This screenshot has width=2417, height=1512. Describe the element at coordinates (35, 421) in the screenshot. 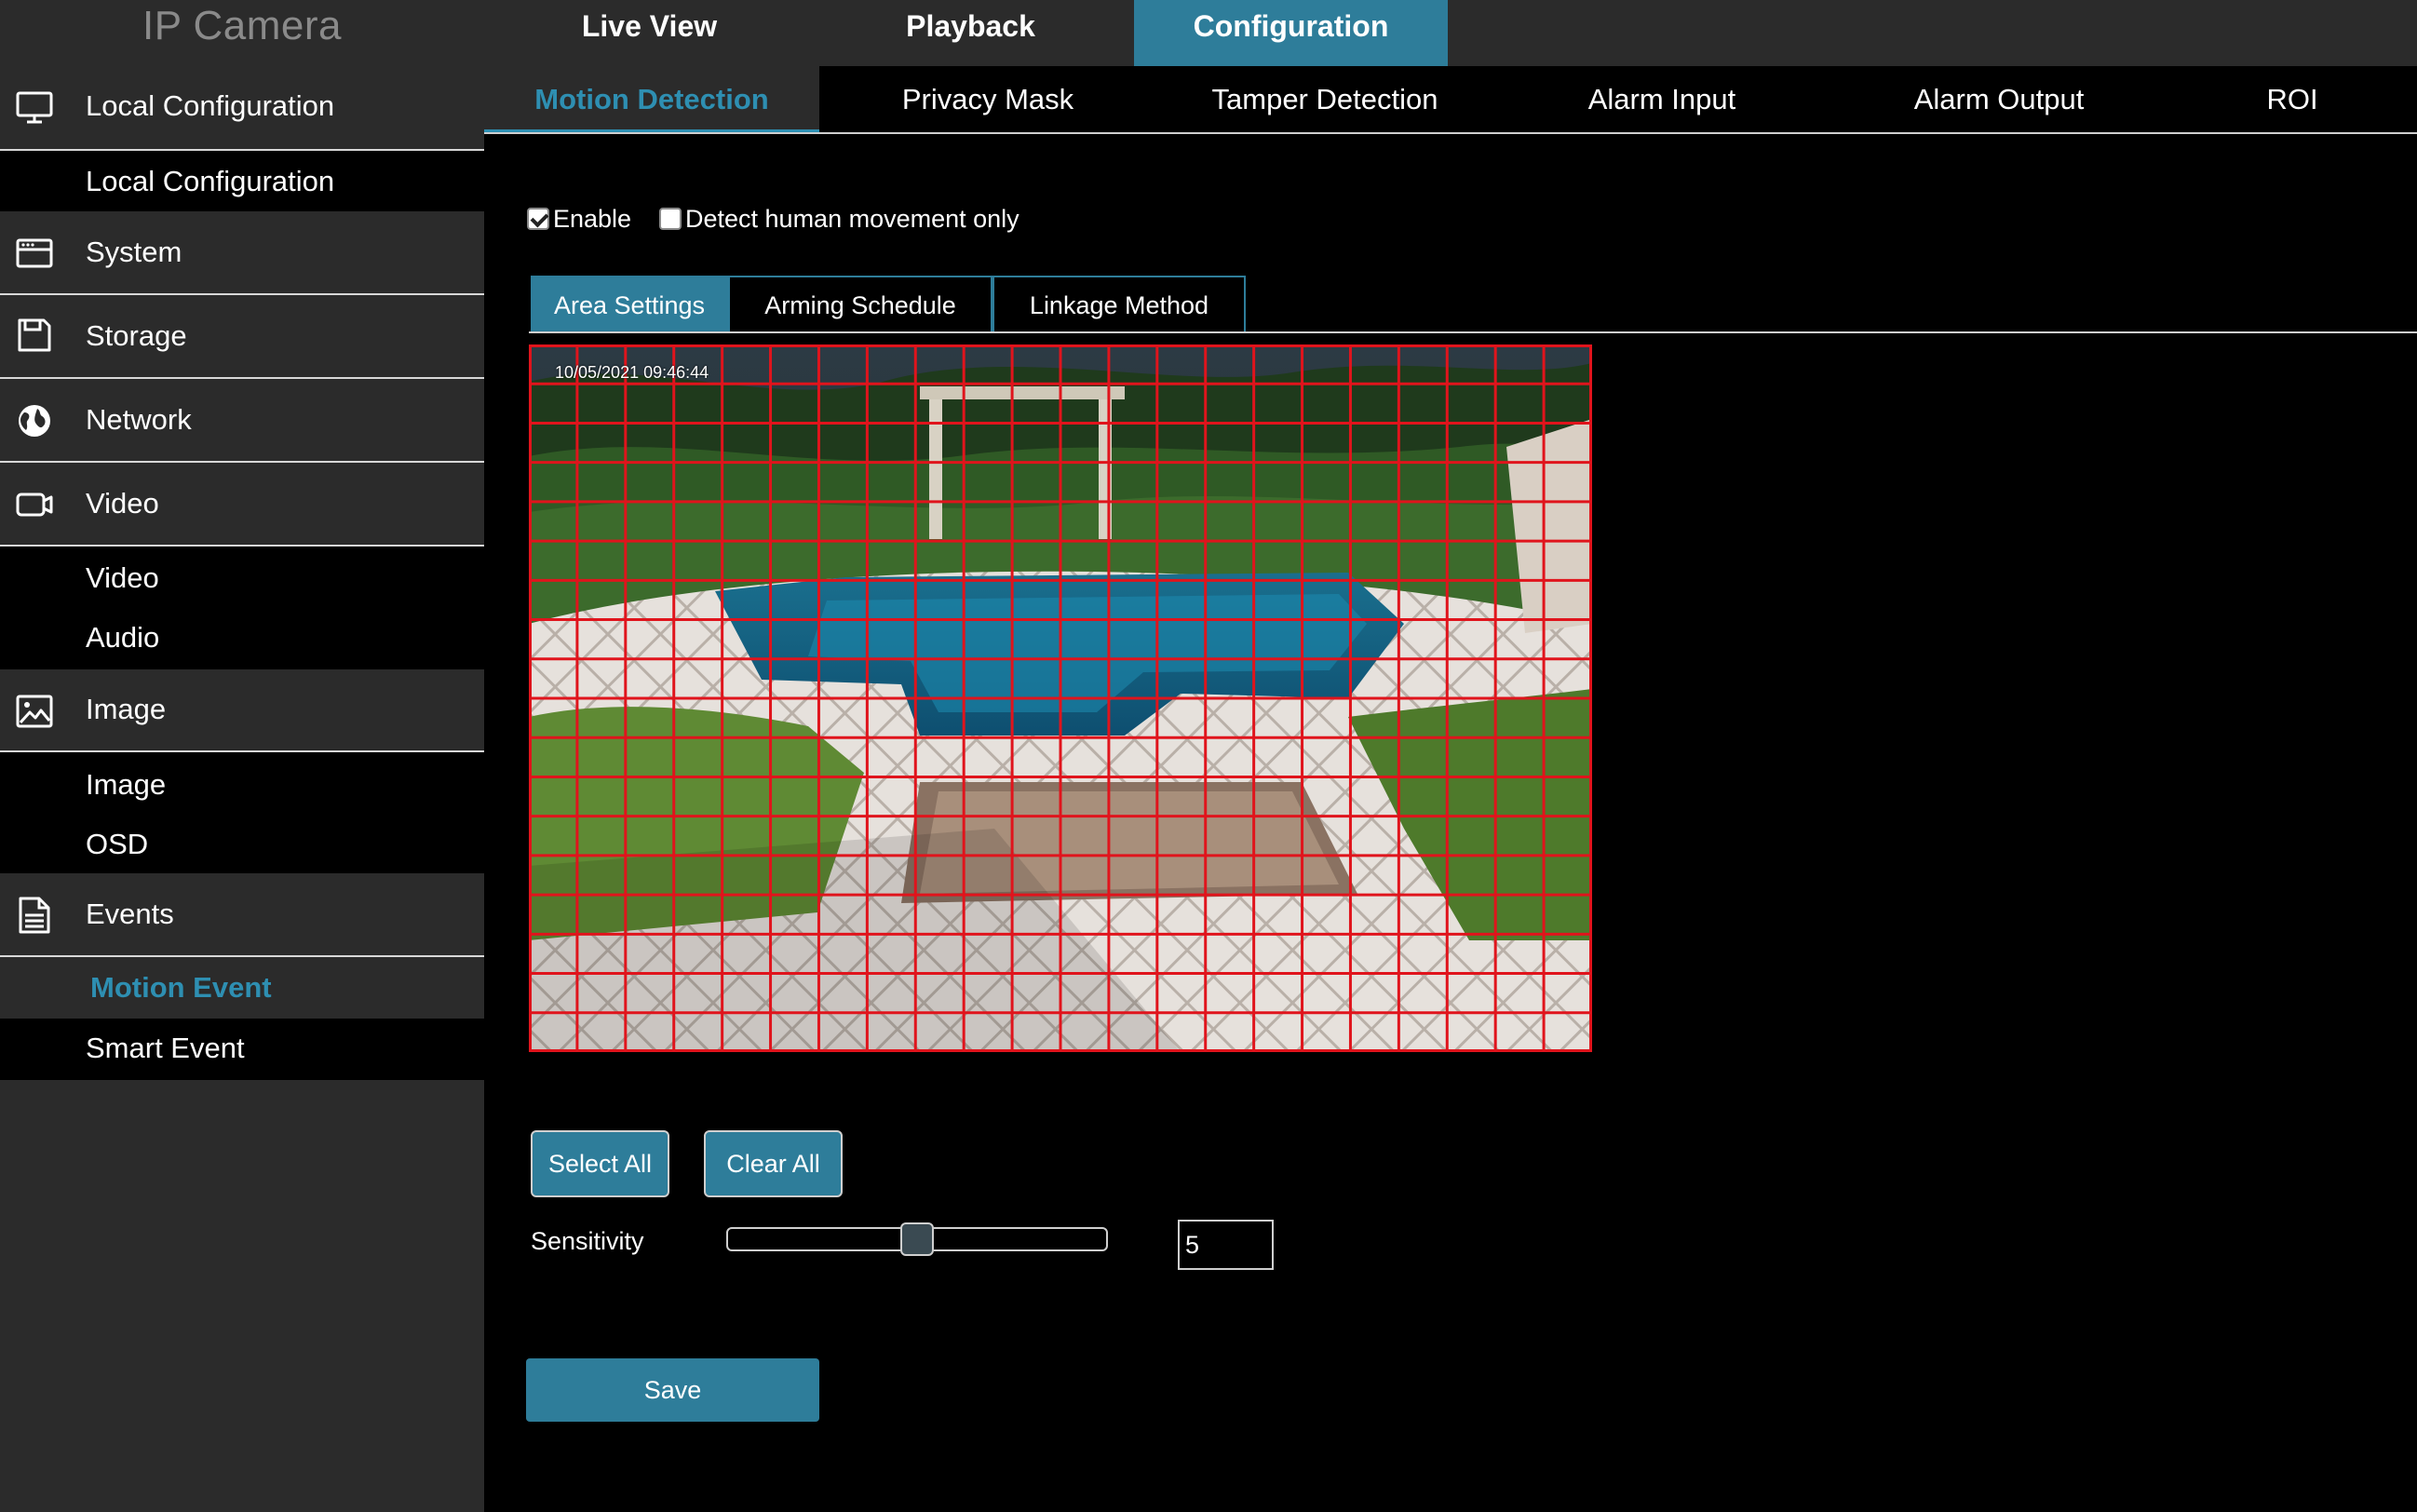

I see `globe-icon` at that location.